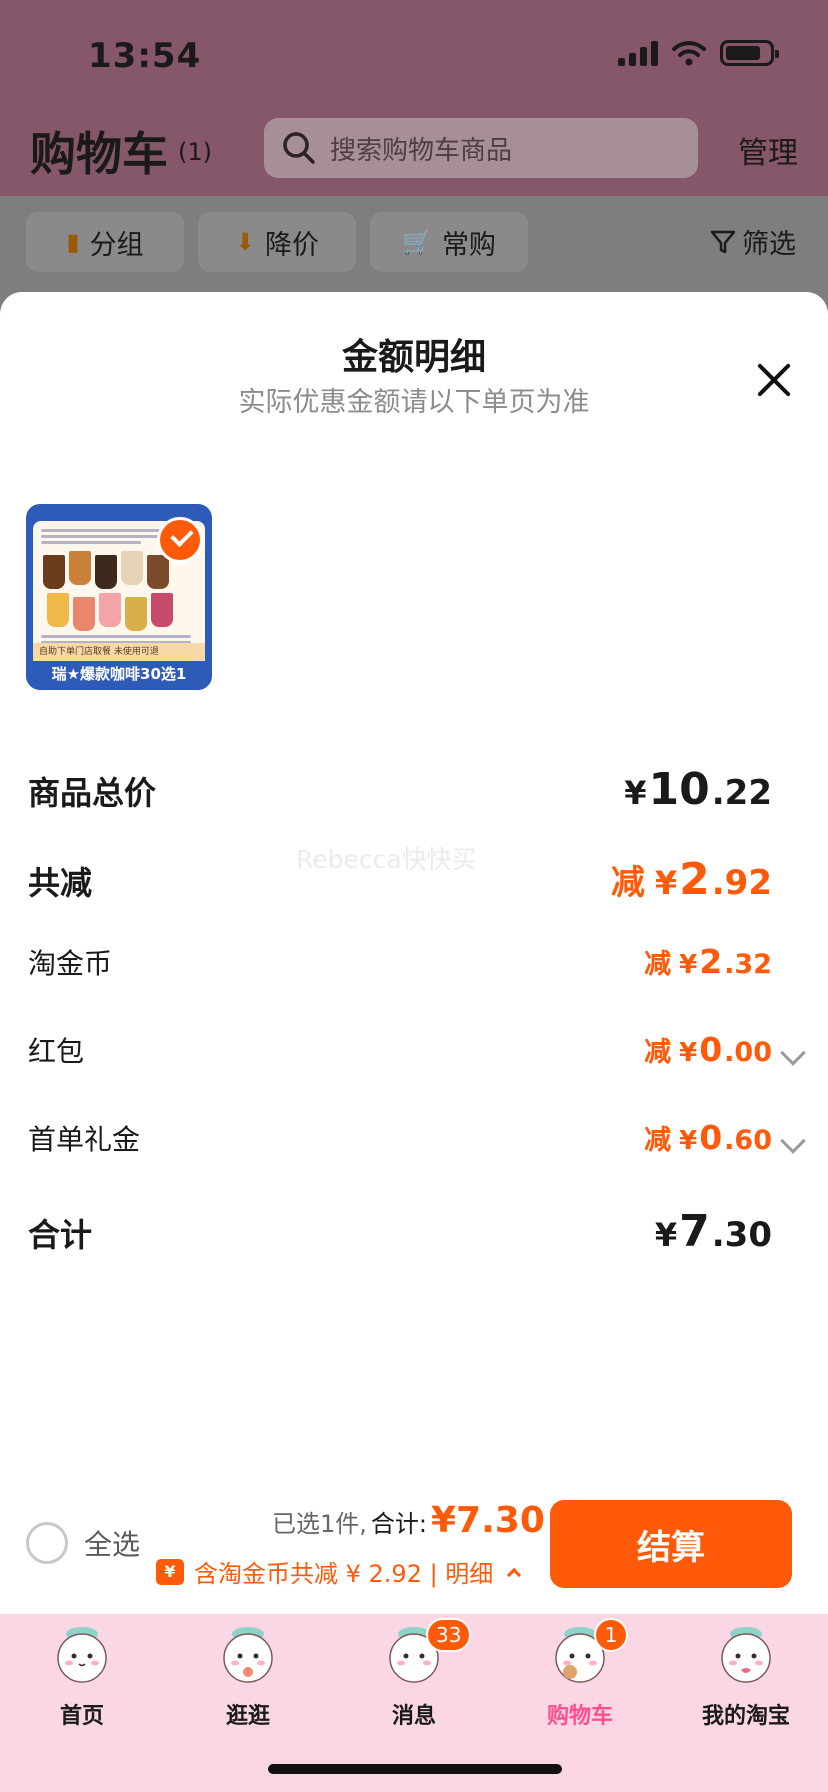  What do you see at coordinates (400, 1050) in the screenshot?
I see `red-packet-row: 红包 减 ¥ 0 .00` at bounding box center [400, 1050].